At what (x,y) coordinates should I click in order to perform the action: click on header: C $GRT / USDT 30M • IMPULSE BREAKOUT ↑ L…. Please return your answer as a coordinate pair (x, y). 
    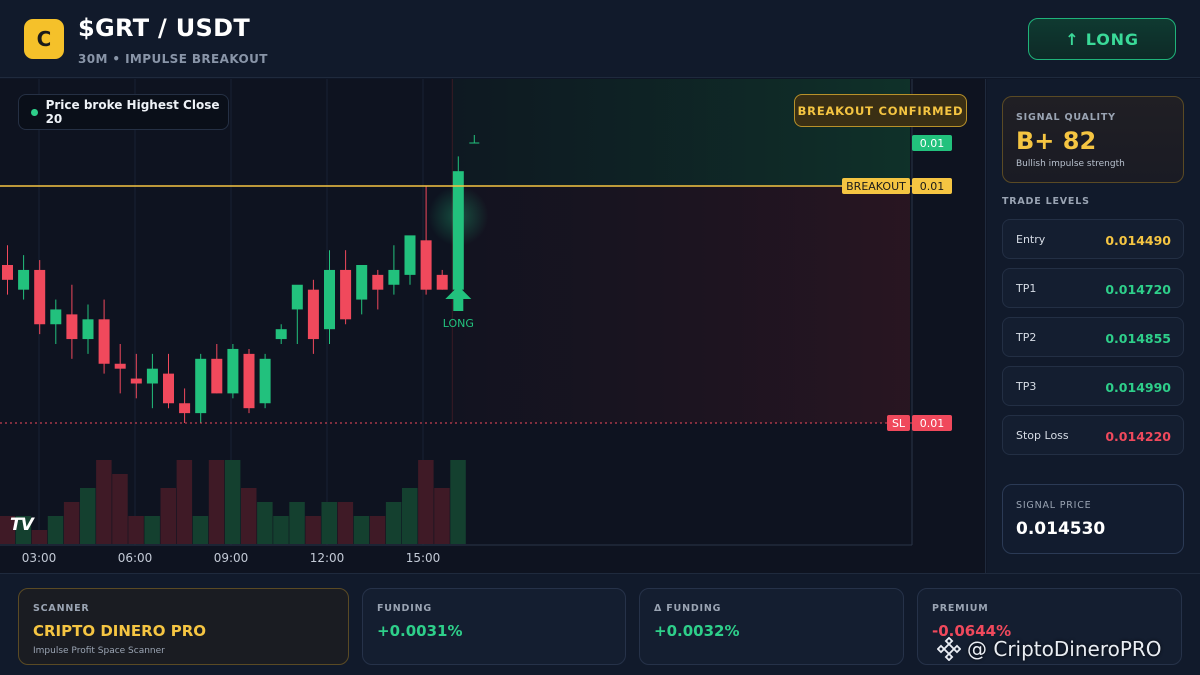
    Looking at the image, I should click on (600, 39).